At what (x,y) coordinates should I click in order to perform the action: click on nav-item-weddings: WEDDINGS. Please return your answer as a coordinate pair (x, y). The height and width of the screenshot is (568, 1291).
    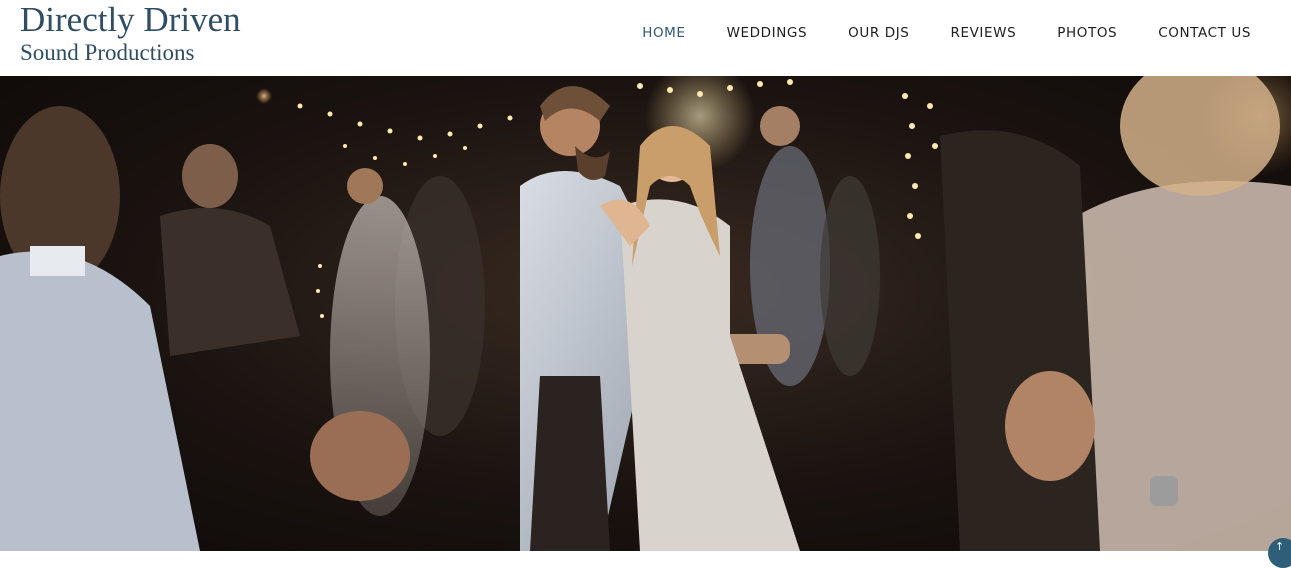
    Looking at the image, I should click on (767, 33).